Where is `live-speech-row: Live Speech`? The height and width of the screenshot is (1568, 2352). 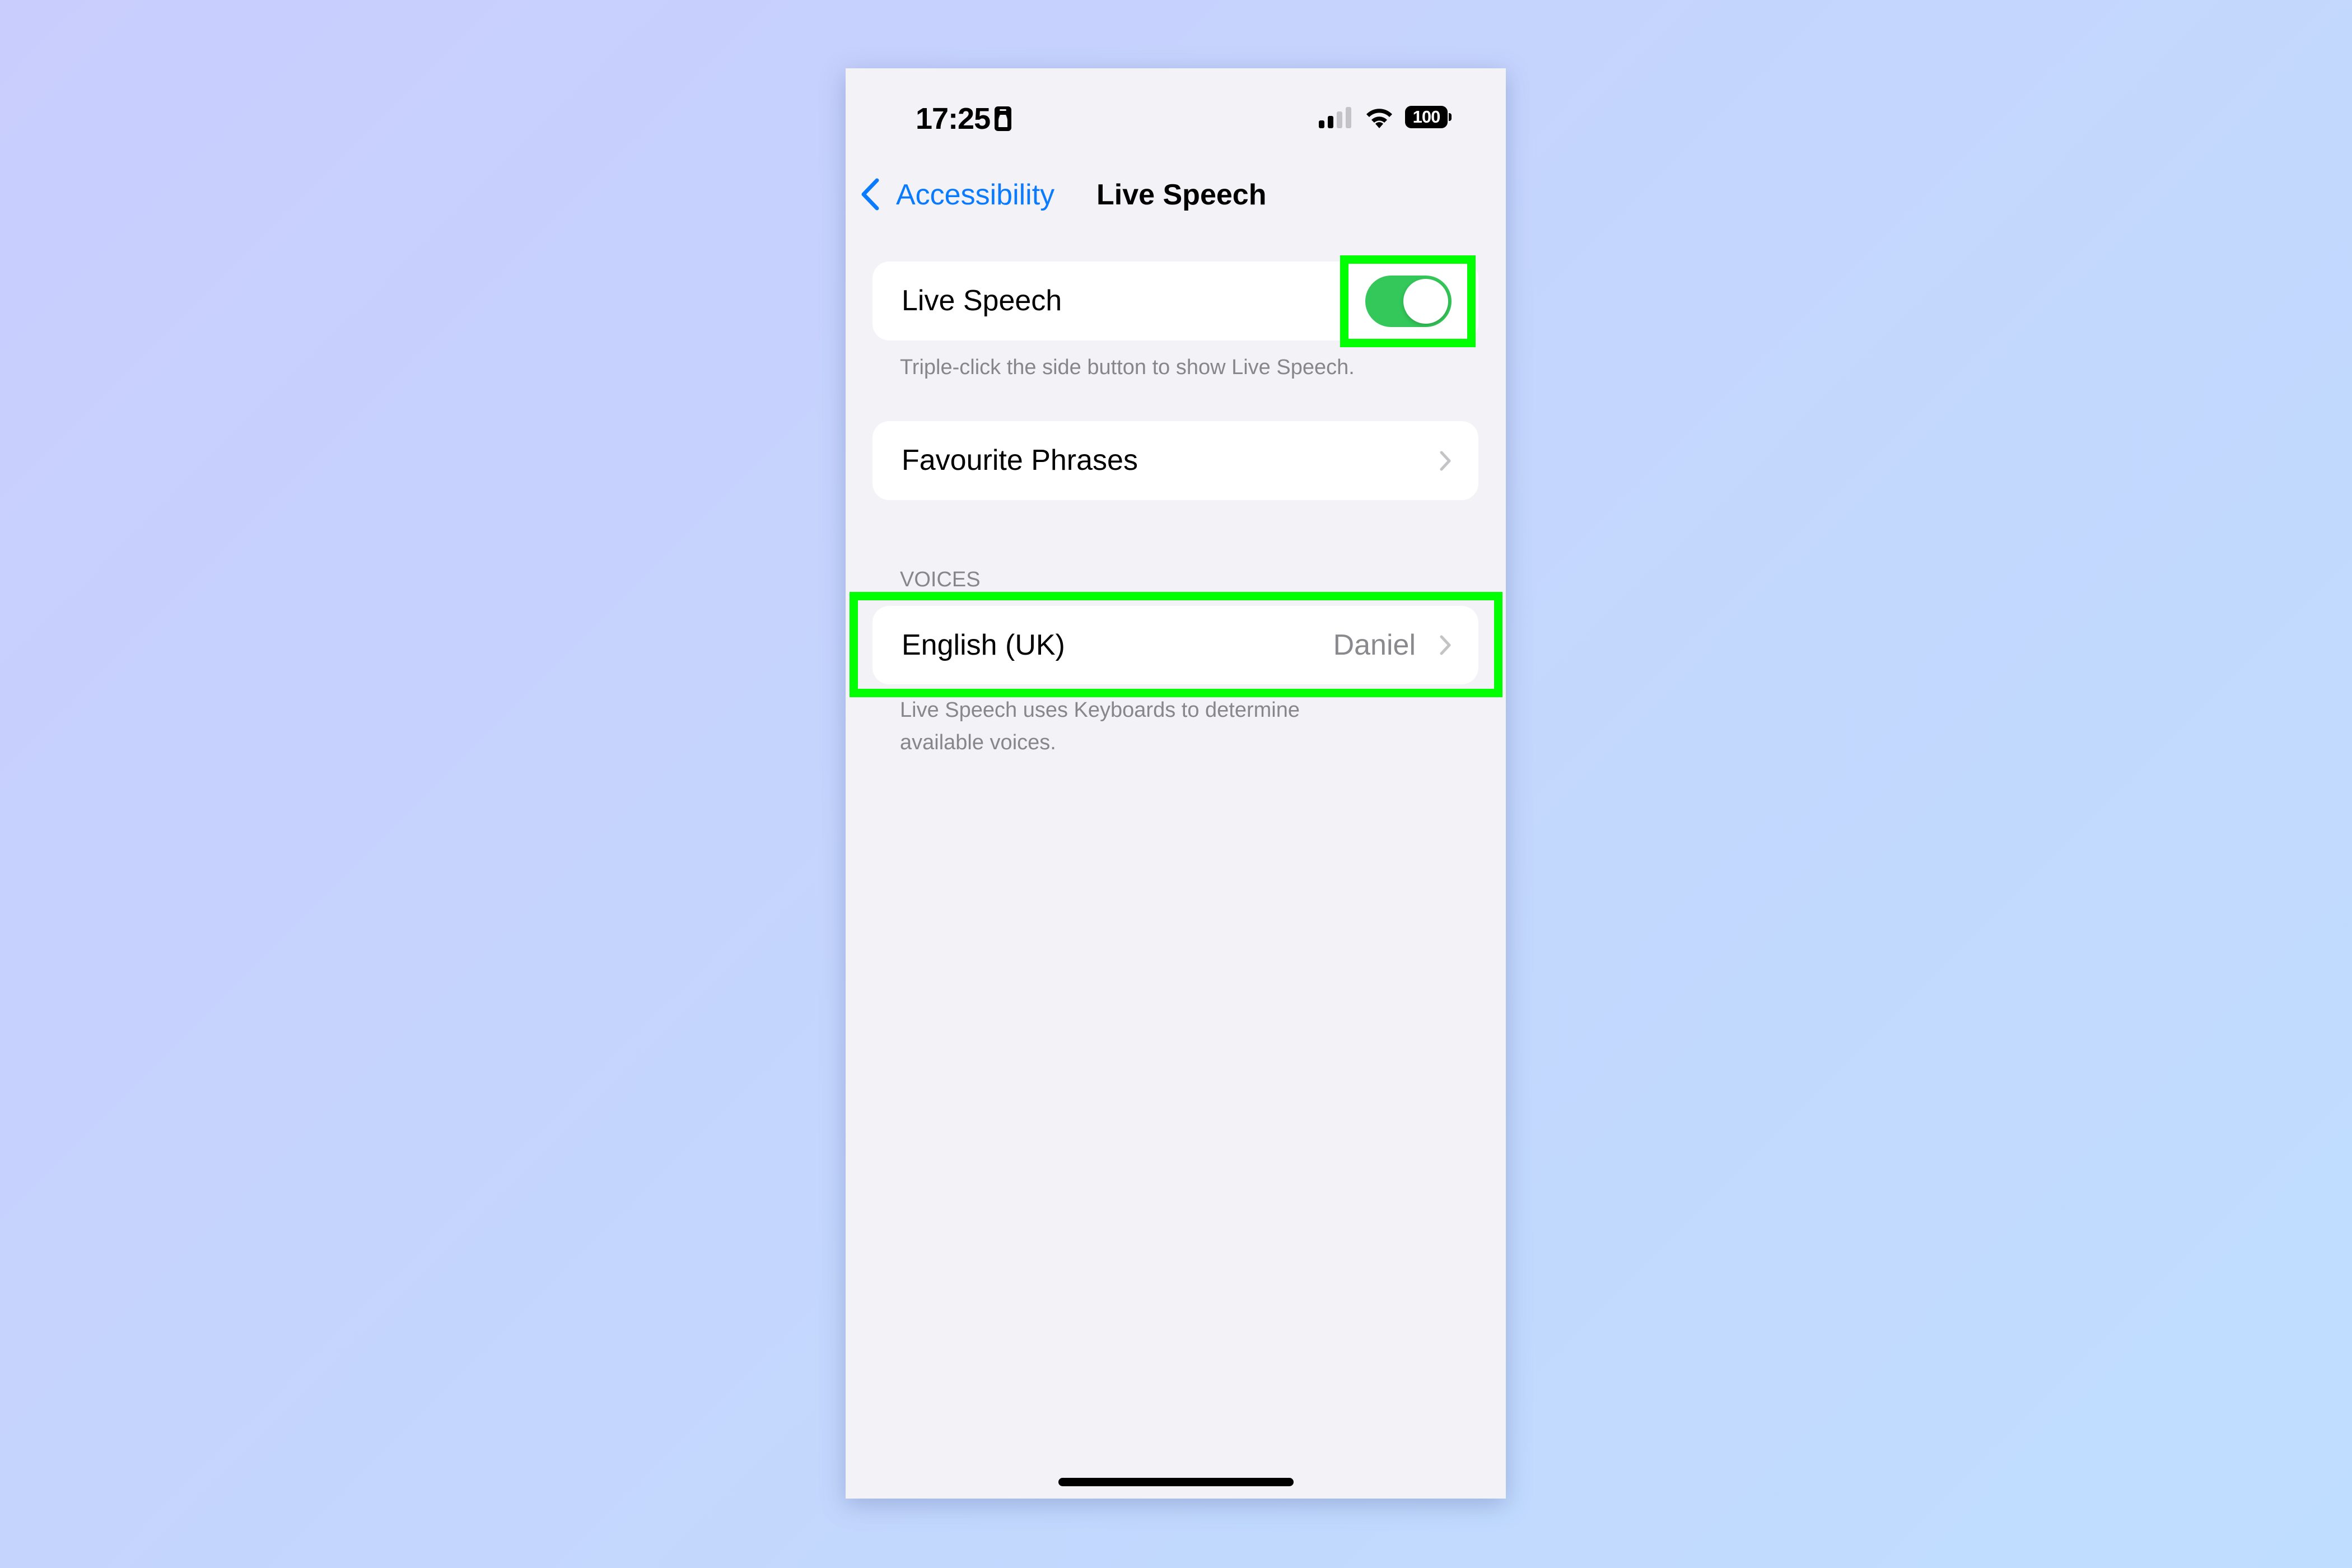
live-speech-row: Live Speech is located at coordinates (1175, 301).